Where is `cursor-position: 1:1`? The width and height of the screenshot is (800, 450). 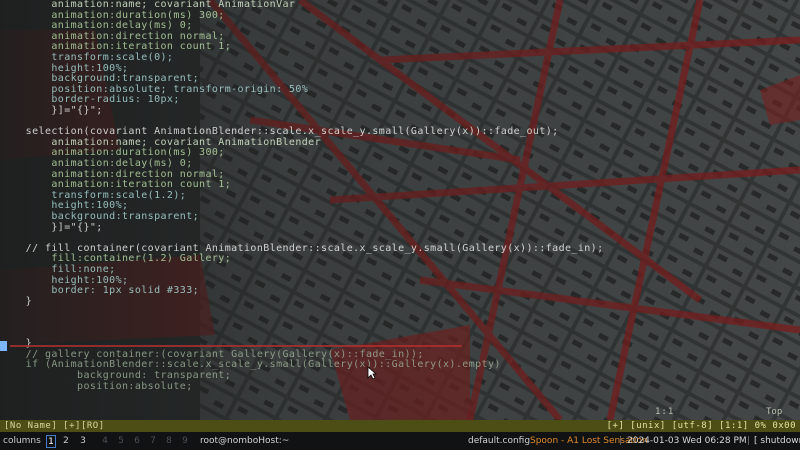 cursor-position: 1:1 is located at coordinates (665, 412).